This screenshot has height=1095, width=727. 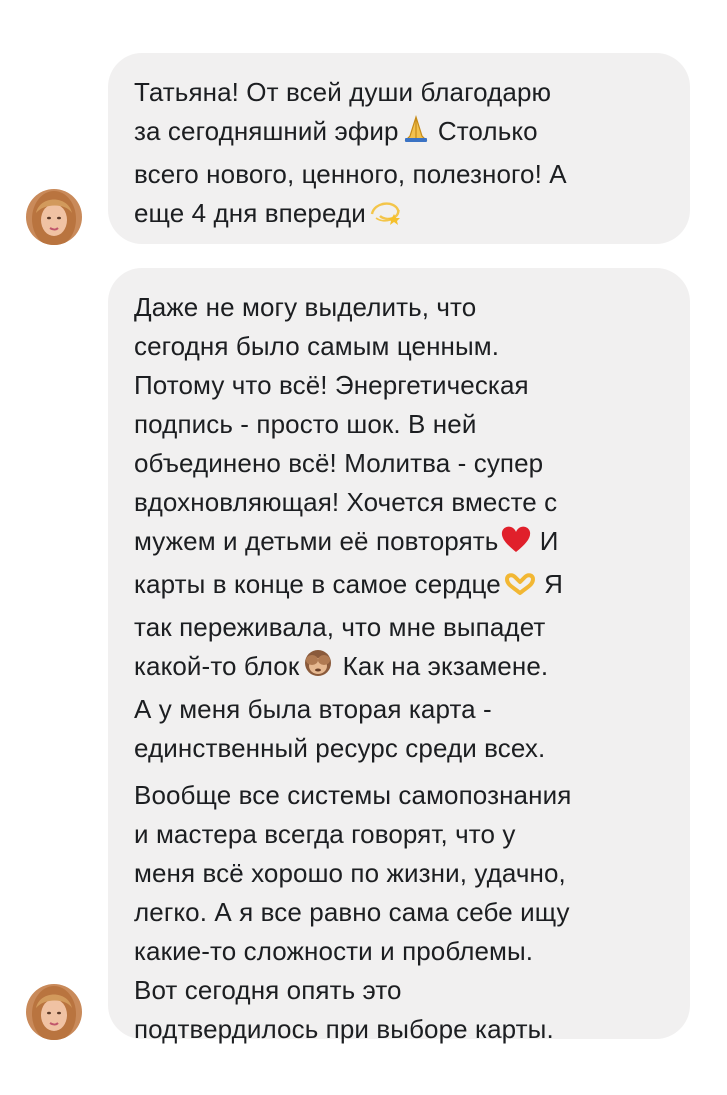 What do you see at coordinates (305, 307) in the screenshot?
I see `message-line: Даже не могу выделить, что` at bounding box center [305, 307].